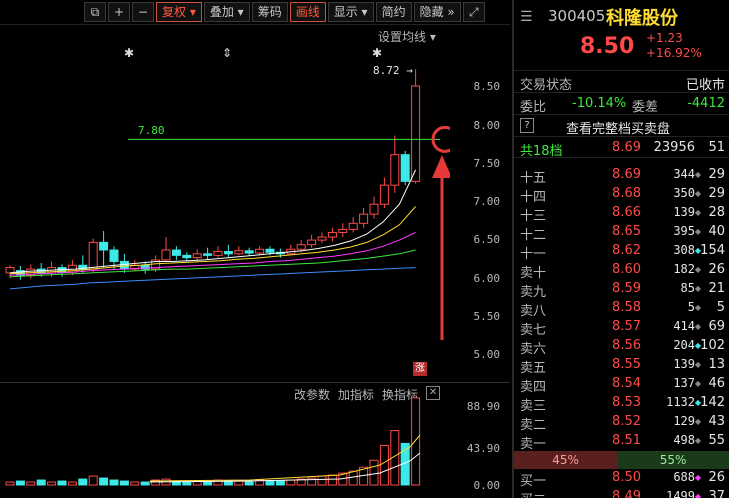  Describe the element at coordinates (533, 216) in the screenshot. I see `level-label: 十三` at that location.